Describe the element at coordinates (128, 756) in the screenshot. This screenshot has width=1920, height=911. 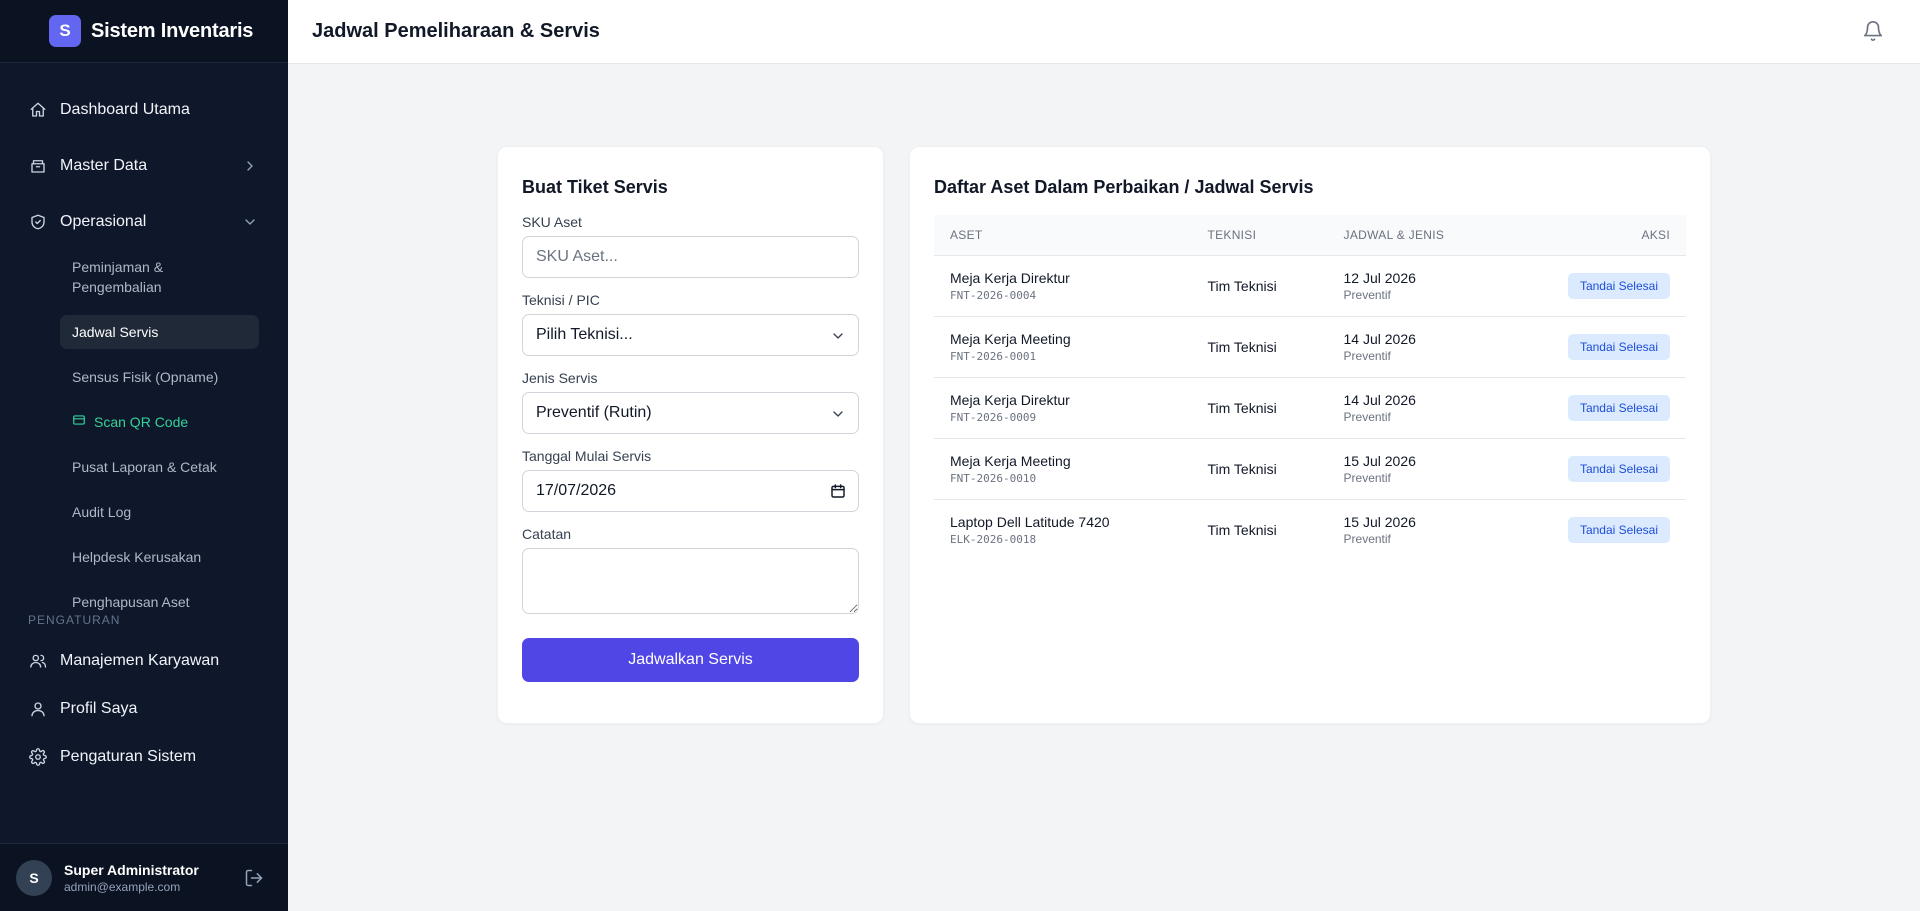
I see `sidebar-item-label: Pengaturan Sistem` at that location.